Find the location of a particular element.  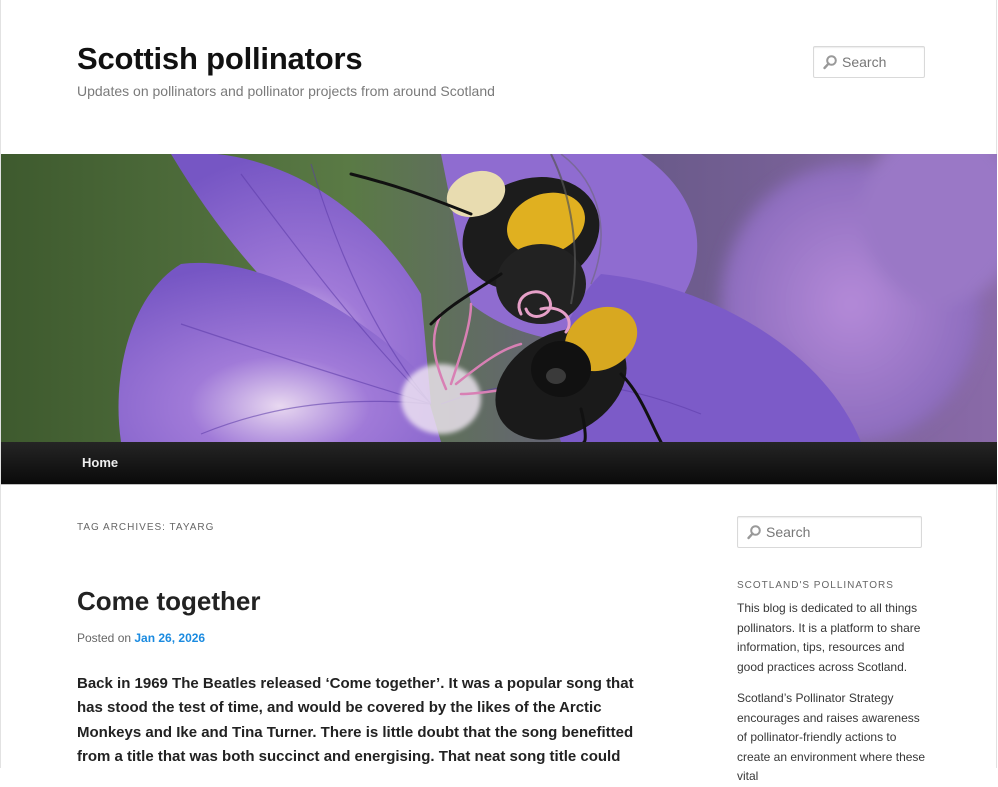

main-navigation: Home is located at coordinates (499, 463).